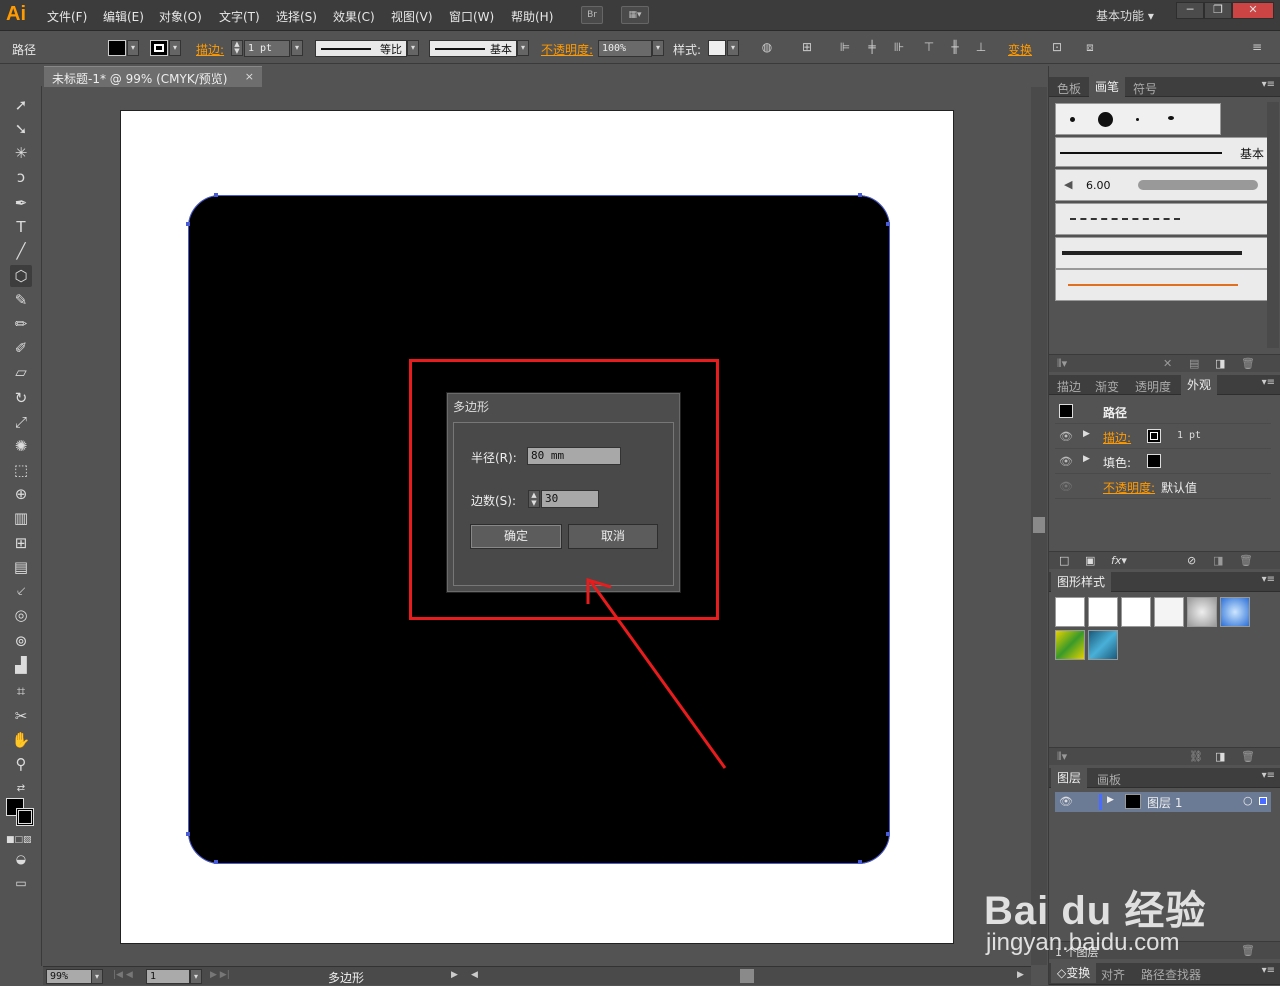  I want to click on type-tool-icon: T, so click(21, 227).